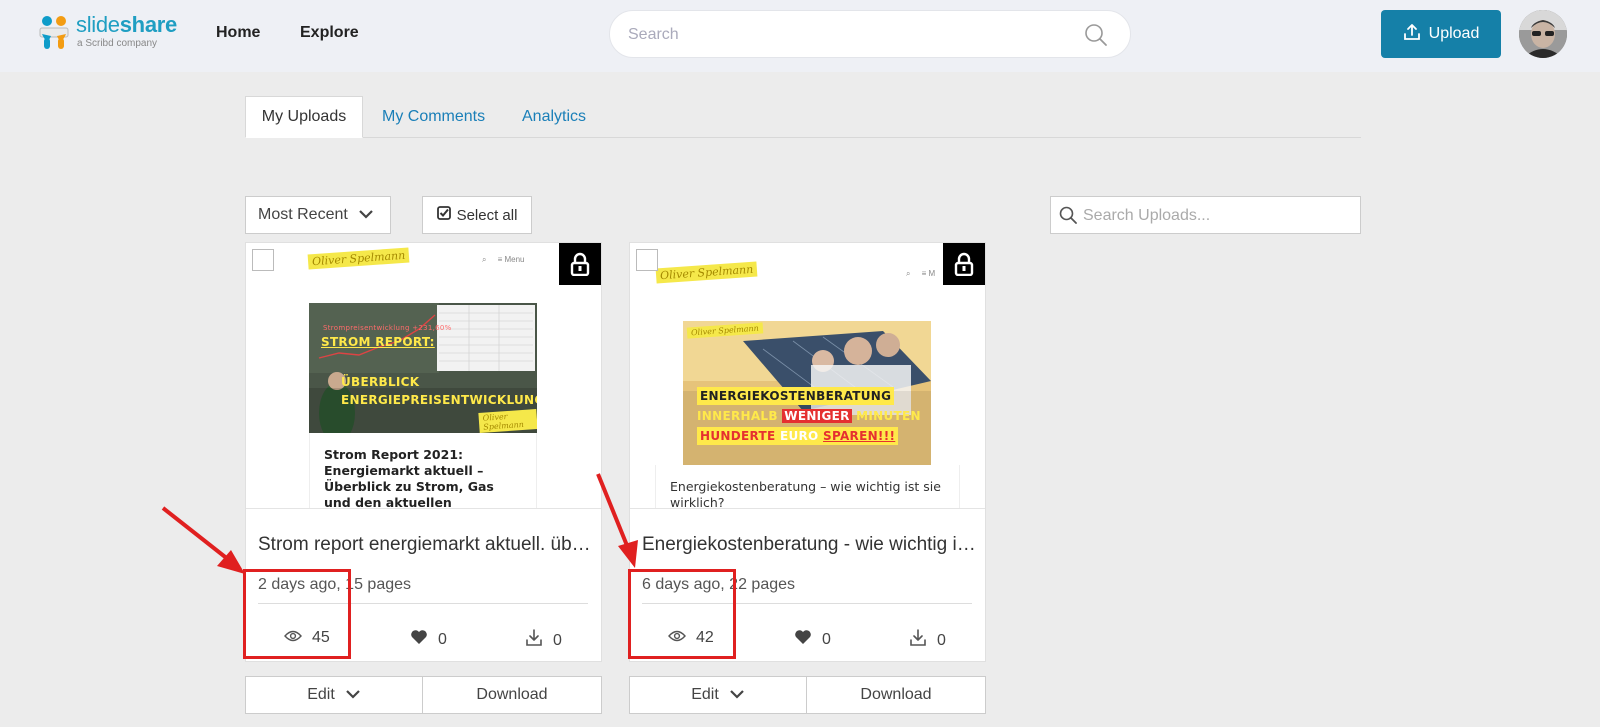 This screenshot has width=1600, height=727. I want to click on logo-subtitle: a Scribd company, so click(117, 43).